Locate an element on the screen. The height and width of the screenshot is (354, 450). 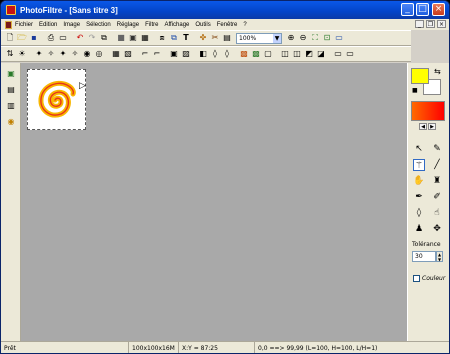
sepia-icon: ▩ is located at coordinates (256, 54).